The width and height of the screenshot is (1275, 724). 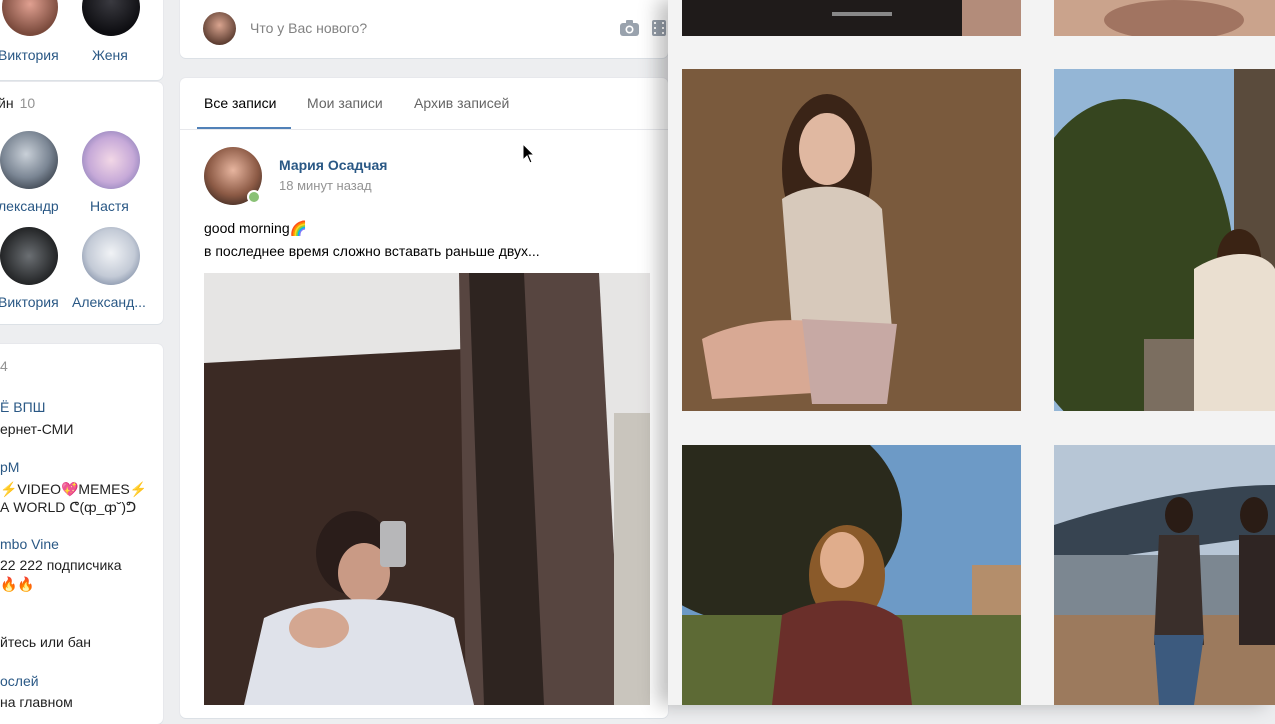 I want to click on group-name: ослей, so click(x=19, y=681).